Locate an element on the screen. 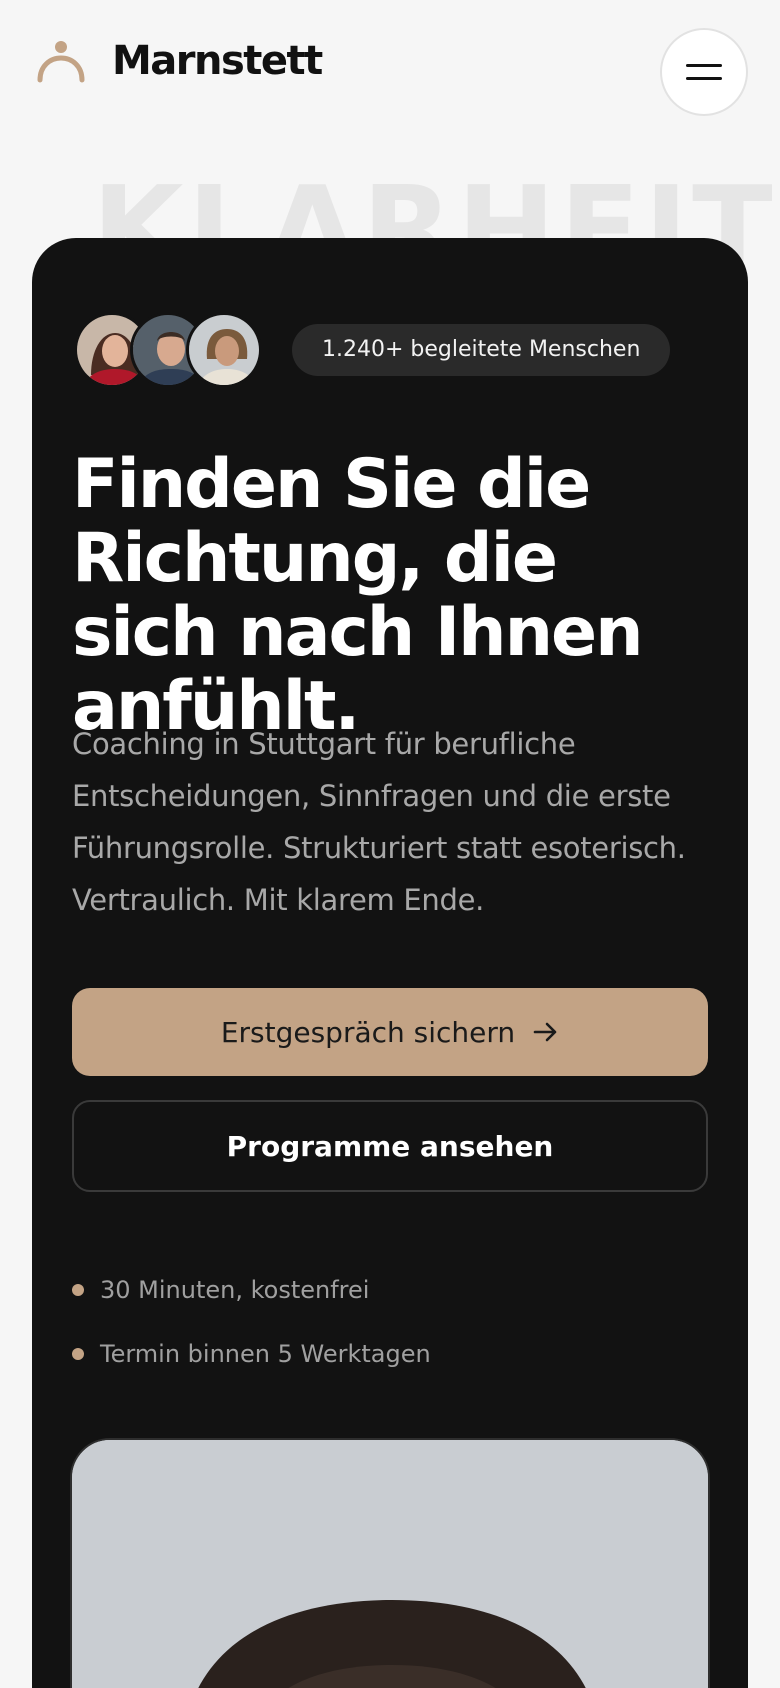 The width and height of the screenshot is (780, 1688). benefit-text: Termin binnen 5 Werktagen is located at coordinates (265, 1354).